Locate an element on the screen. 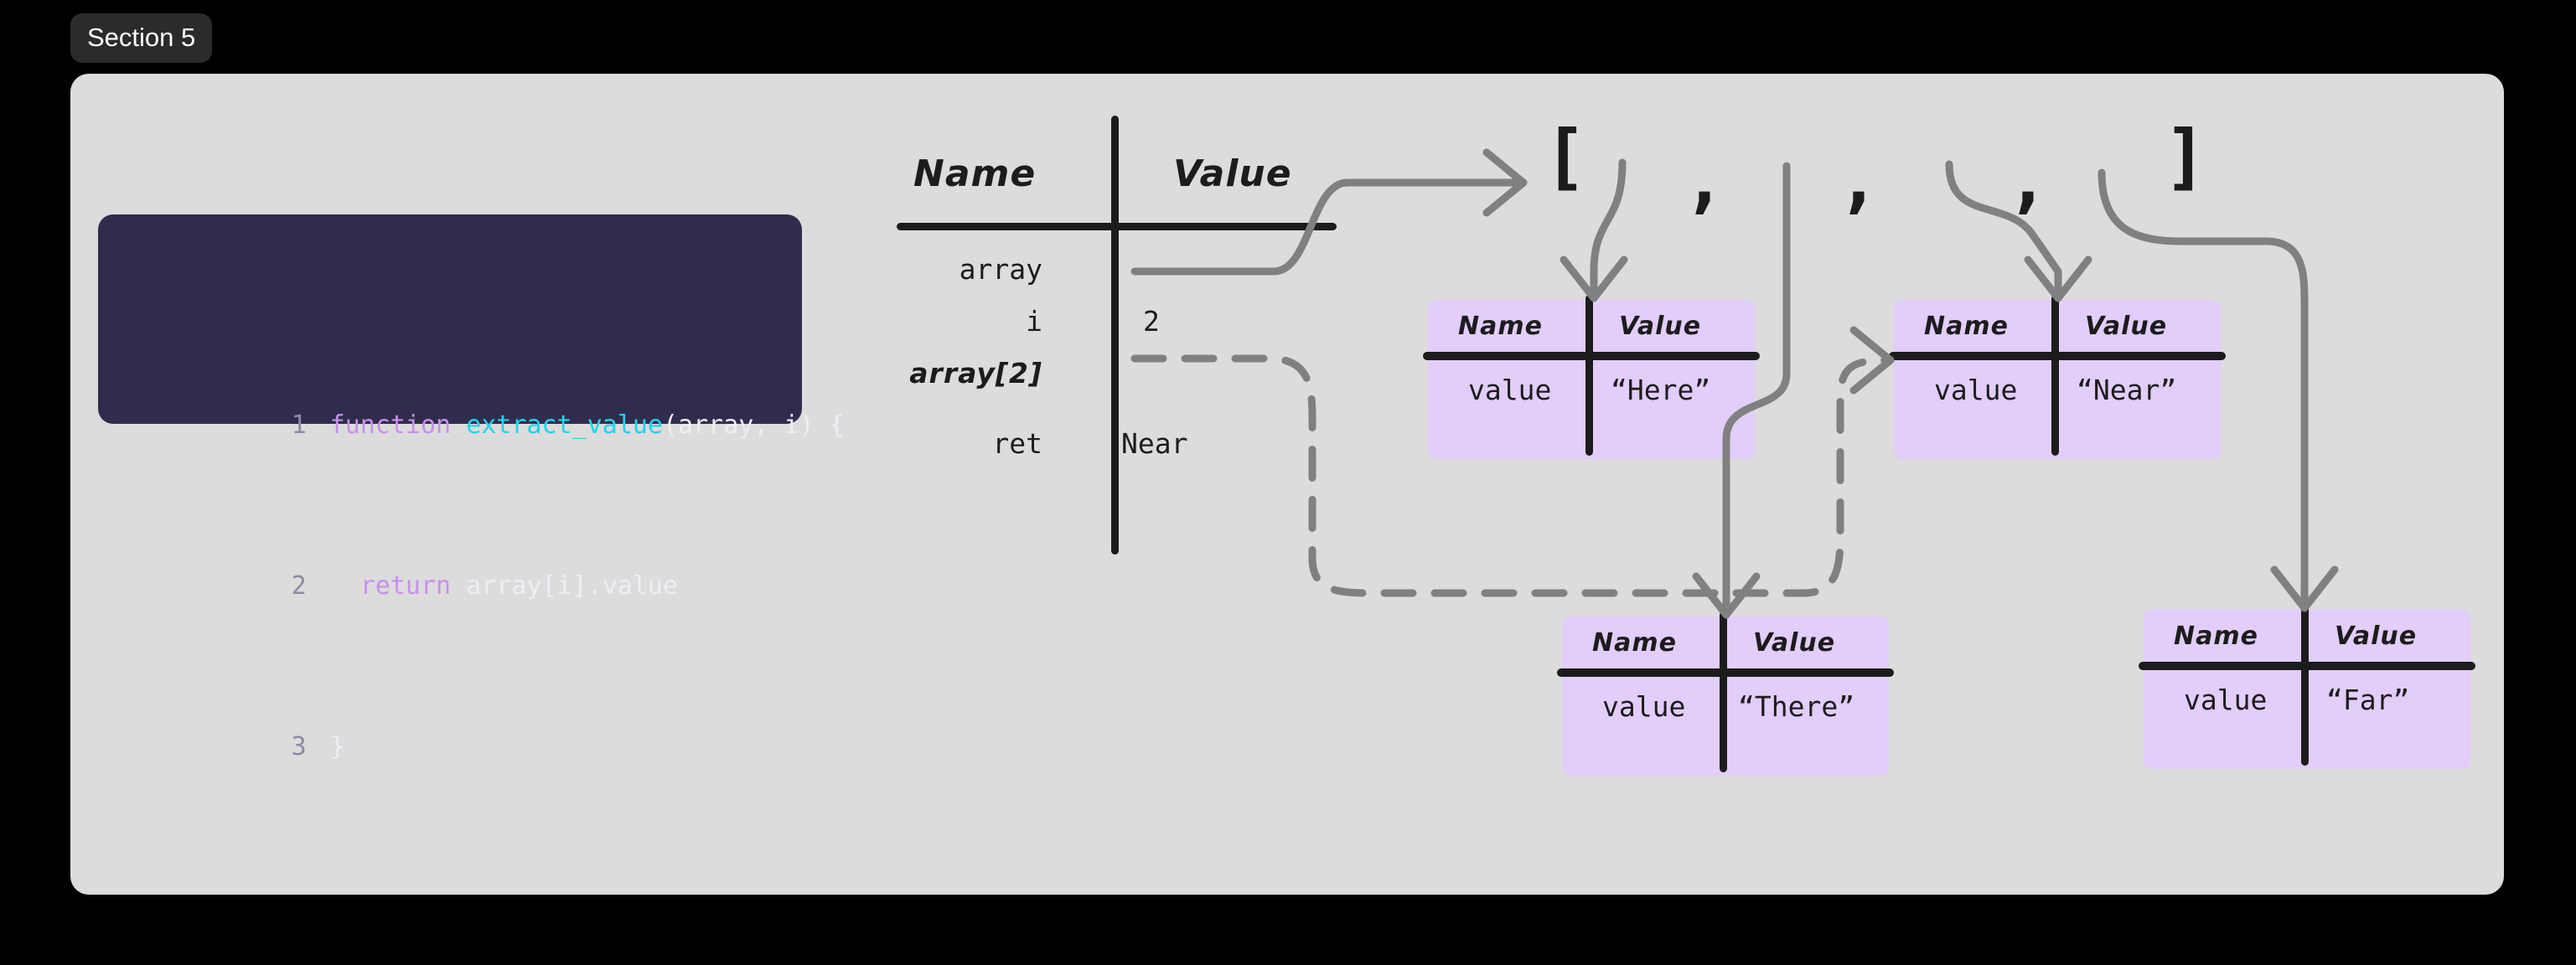 The height and width of the screenshot is (965, 2576). arrowhead-array-to-literal is located at coordinates (1505, 182).